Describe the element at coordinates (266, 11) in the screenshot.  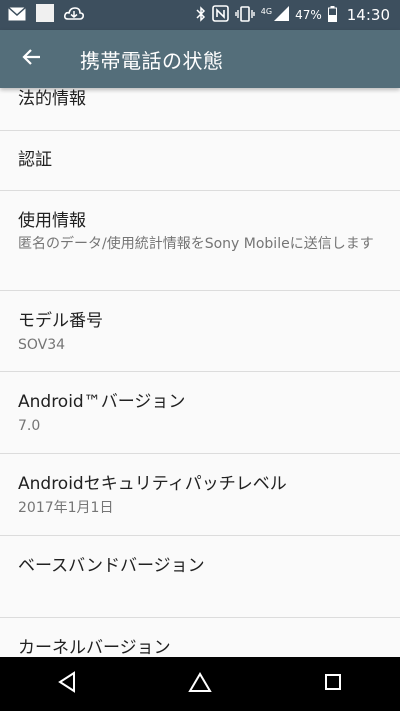
I see `network-type-label: 4G` at that location.